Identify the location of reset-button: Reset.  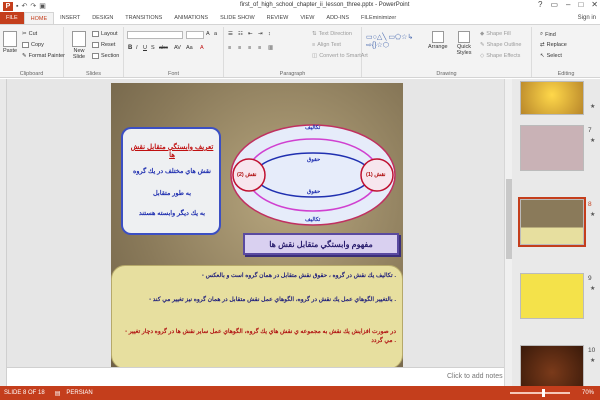
(103, 45).